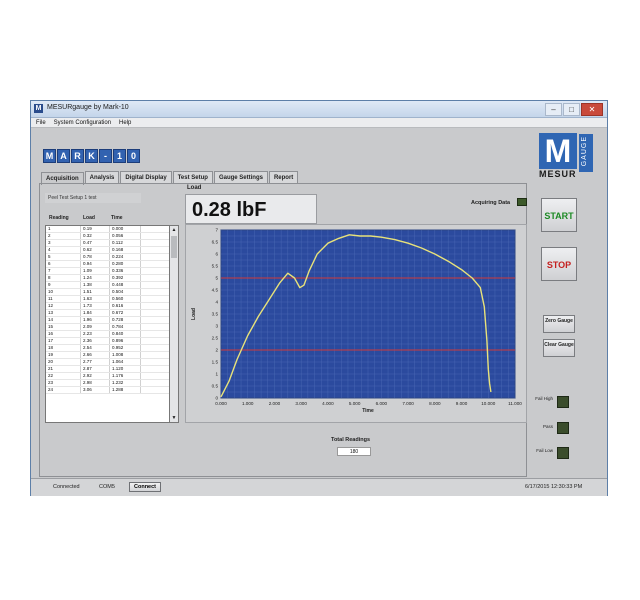  What do you see at coordinates (125, 341) in the screenshot?
I see `time-cell: 0.896` at bounding box center [125, 341].